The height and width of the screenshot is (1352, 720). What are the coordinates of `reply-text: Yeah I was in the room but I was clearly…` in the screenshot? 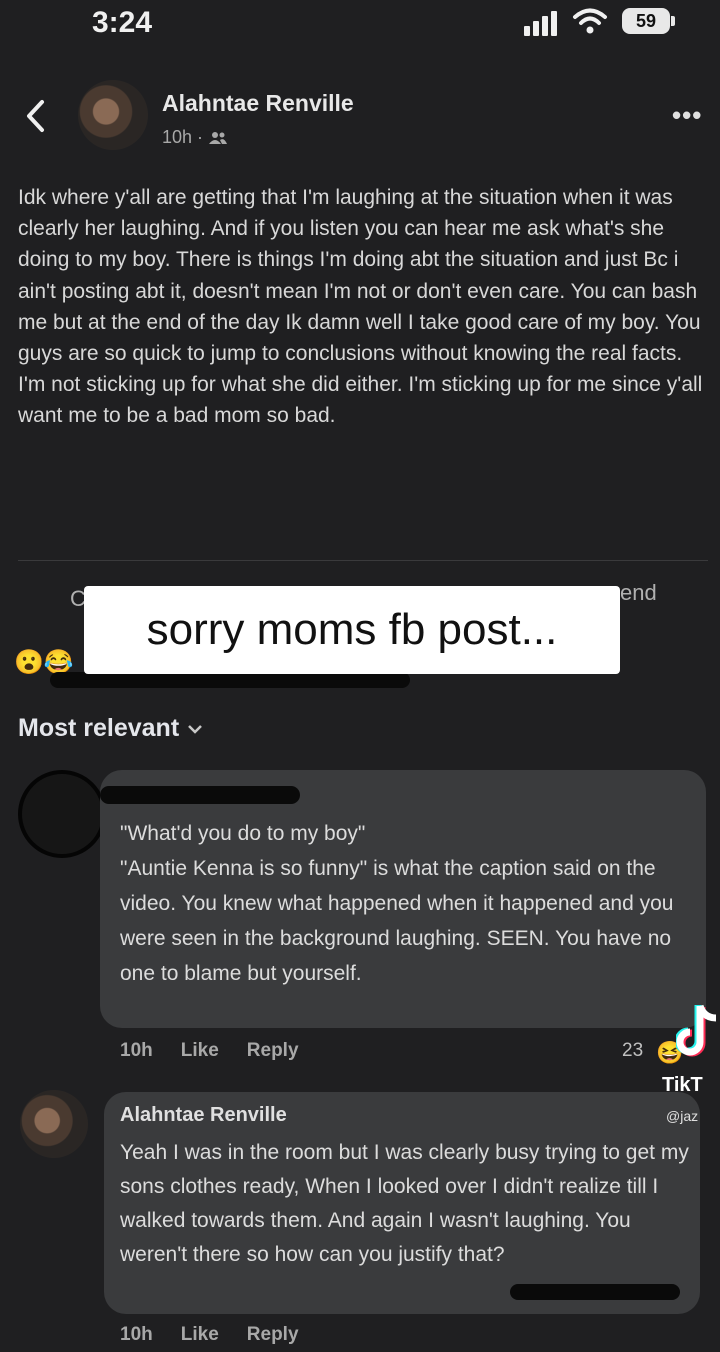 It's located at (404, 1203).